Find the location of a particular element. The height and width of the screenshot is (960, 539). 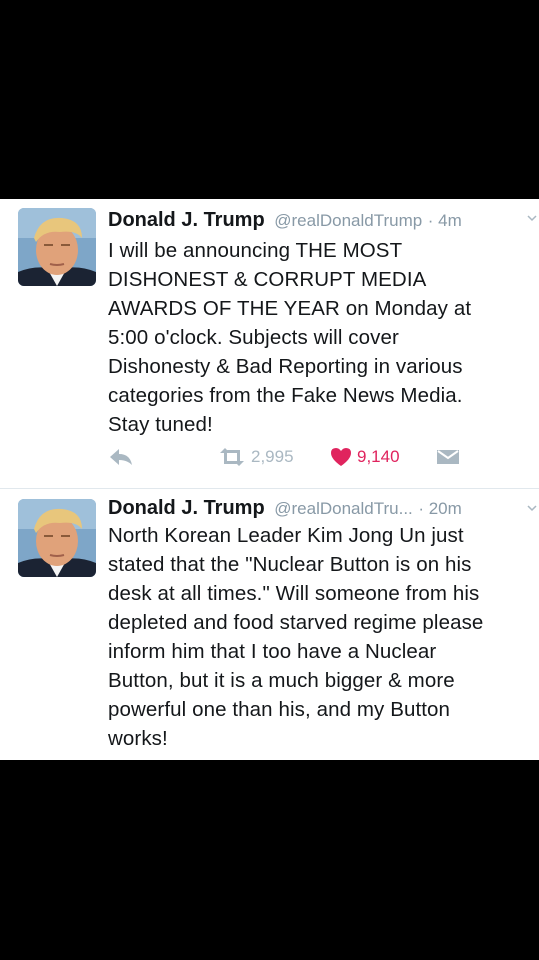

like-button: 9,140 is located at coordinates (365, 457).